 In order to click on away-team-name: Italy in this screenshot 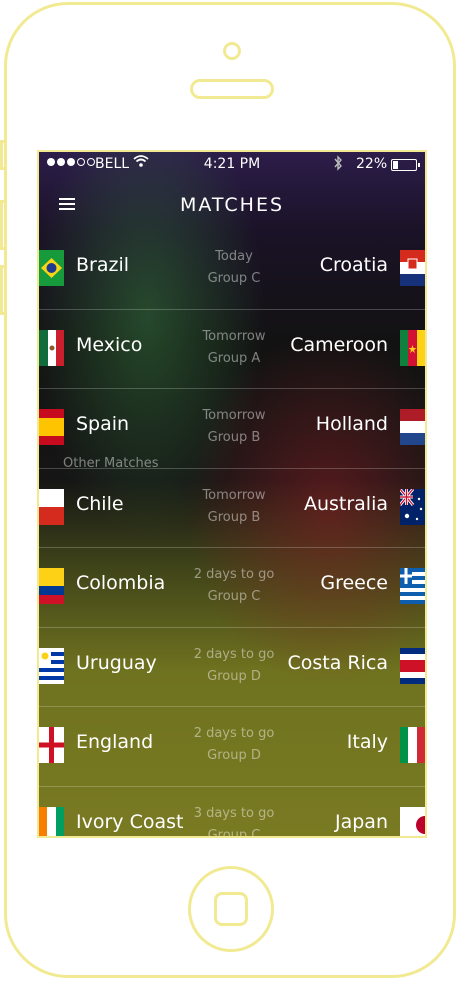, I will do `click(367, 742)`.